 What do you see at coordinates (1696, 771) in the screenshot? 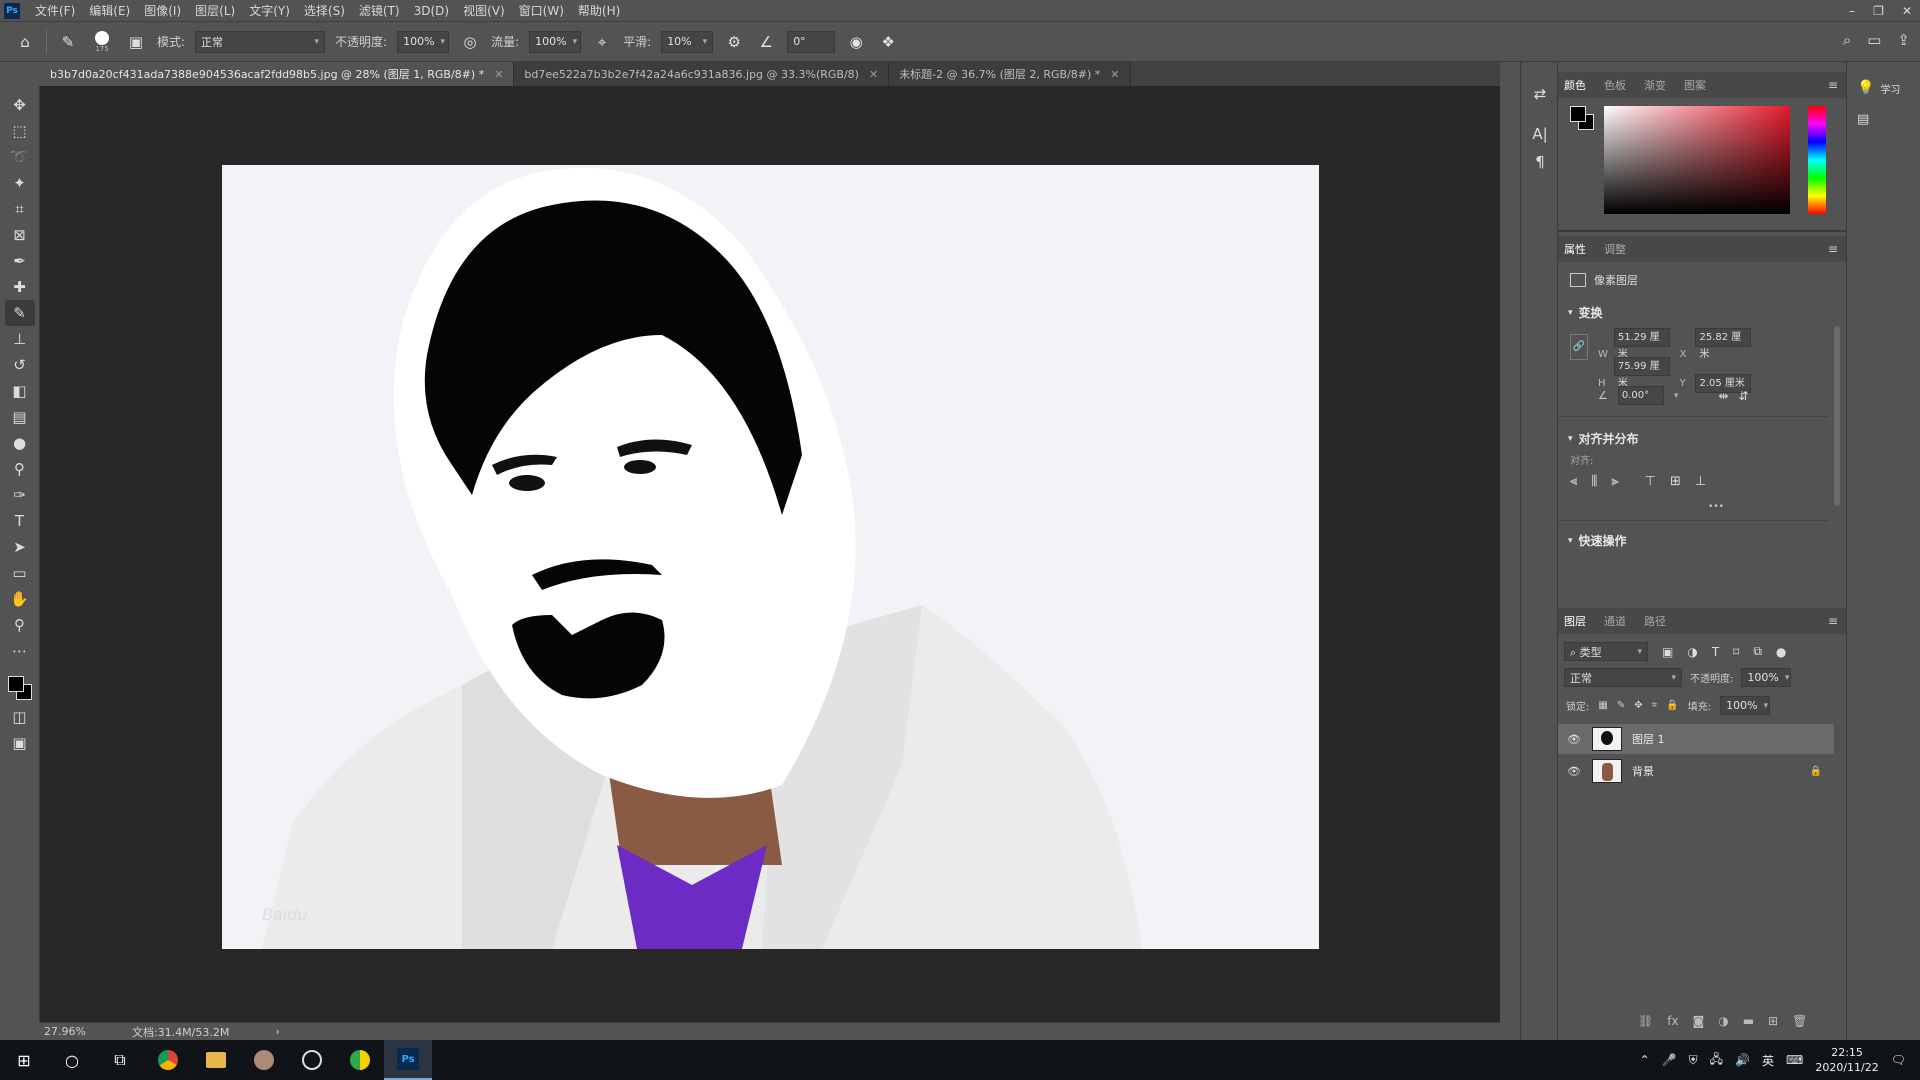
I see `layer-row-background: 👁 背景 🔒` at bounding box center [1696, 771].